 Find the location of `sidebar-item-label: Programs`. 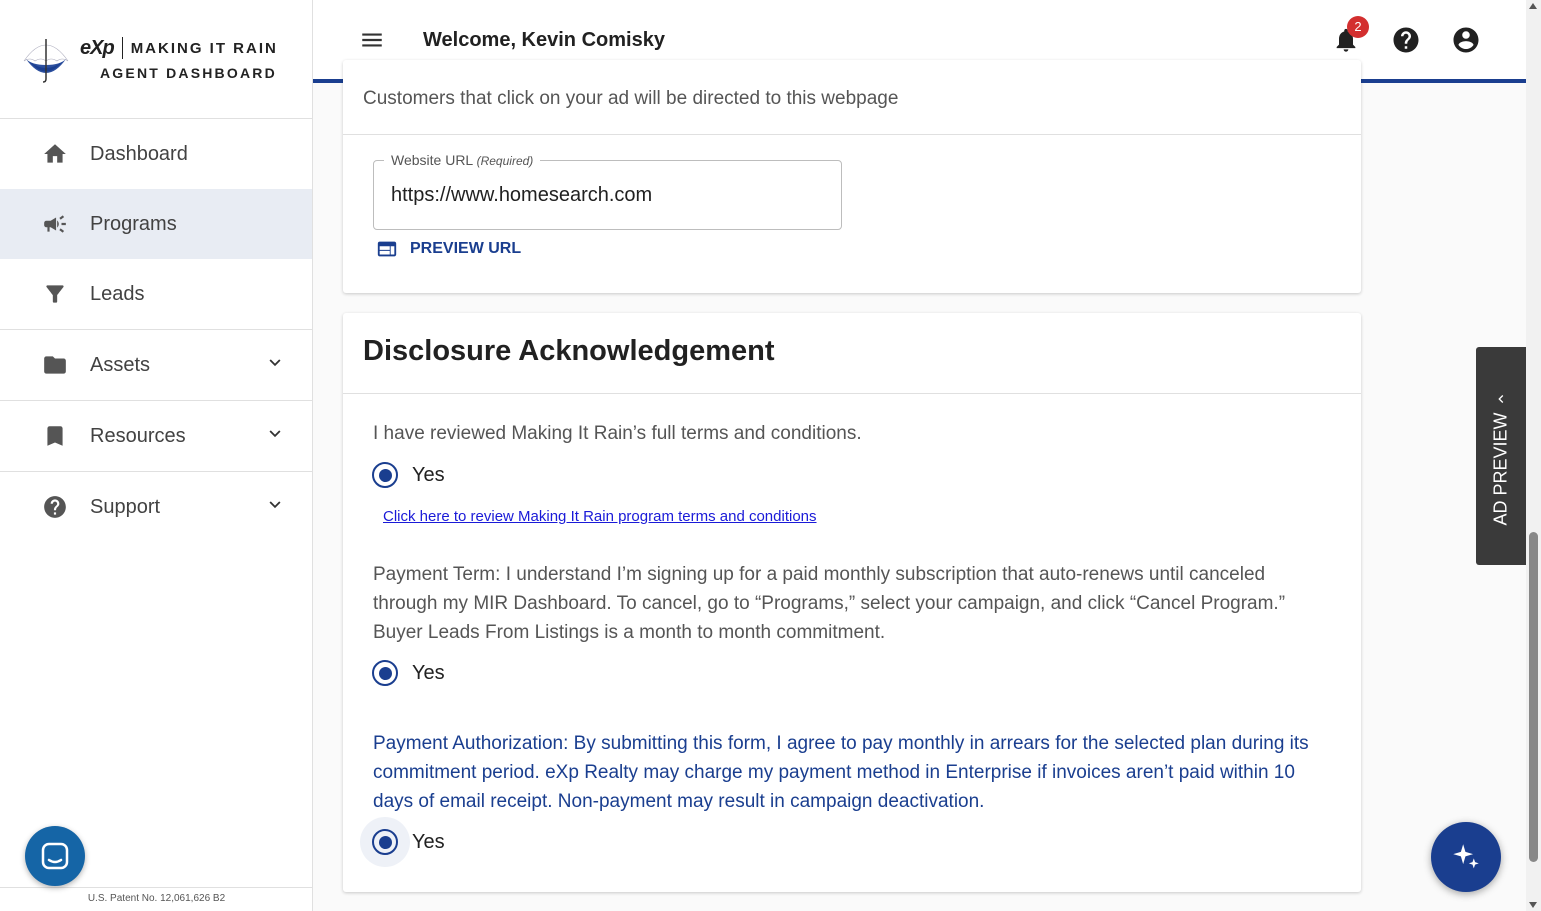

sidebar-item-label: Programs is located at coordinates (133, 223).